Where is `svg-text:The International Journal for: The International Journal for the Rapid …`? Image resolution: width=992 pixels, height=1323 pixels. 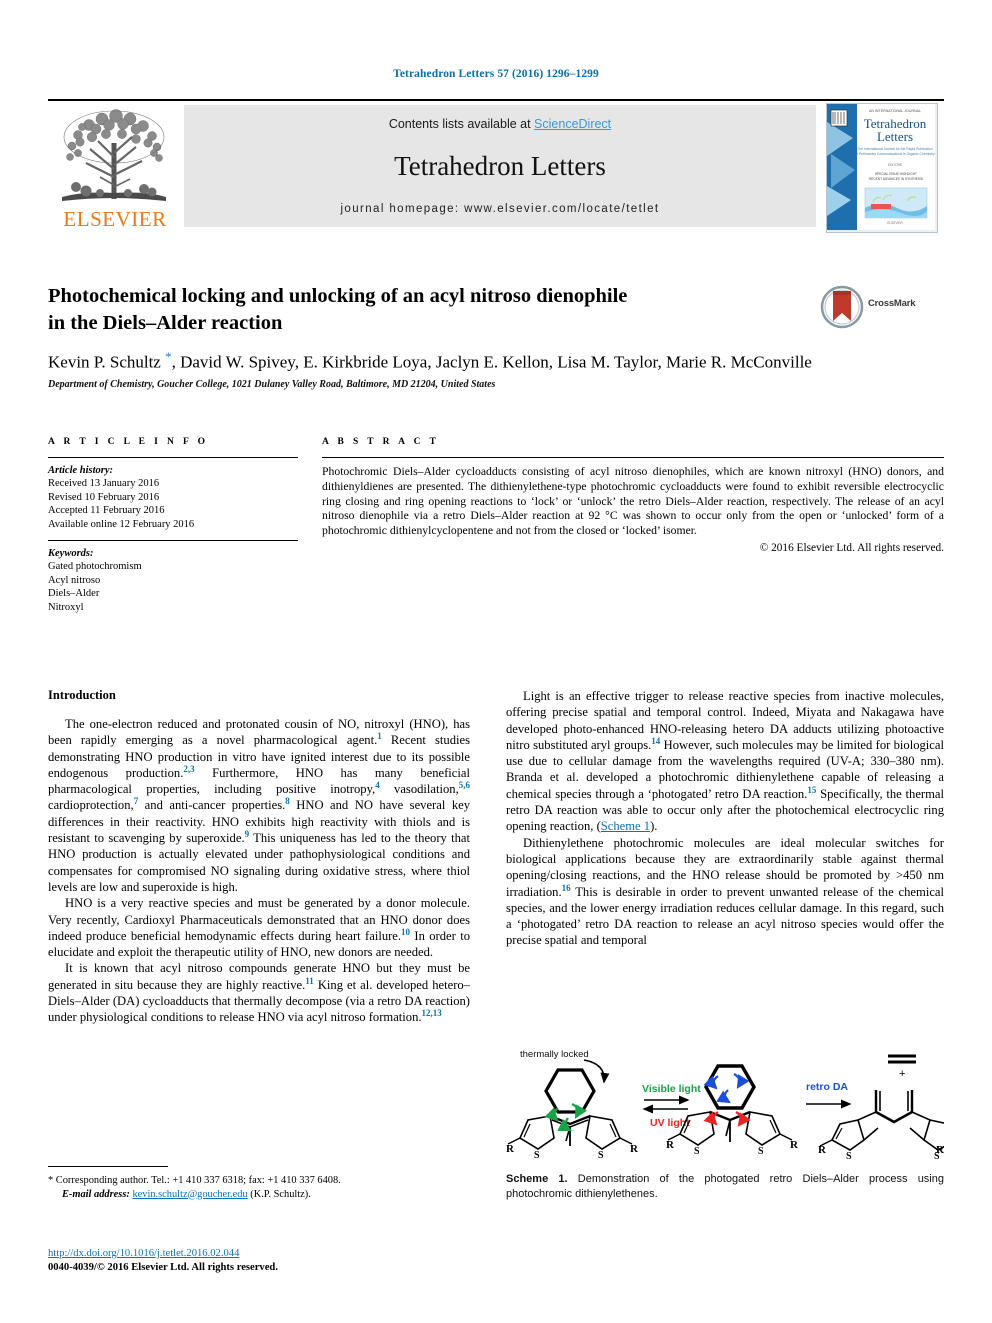 svg-text:The International Journal for: The International Journal for the Rapid … is located at coordinates (895, 149).